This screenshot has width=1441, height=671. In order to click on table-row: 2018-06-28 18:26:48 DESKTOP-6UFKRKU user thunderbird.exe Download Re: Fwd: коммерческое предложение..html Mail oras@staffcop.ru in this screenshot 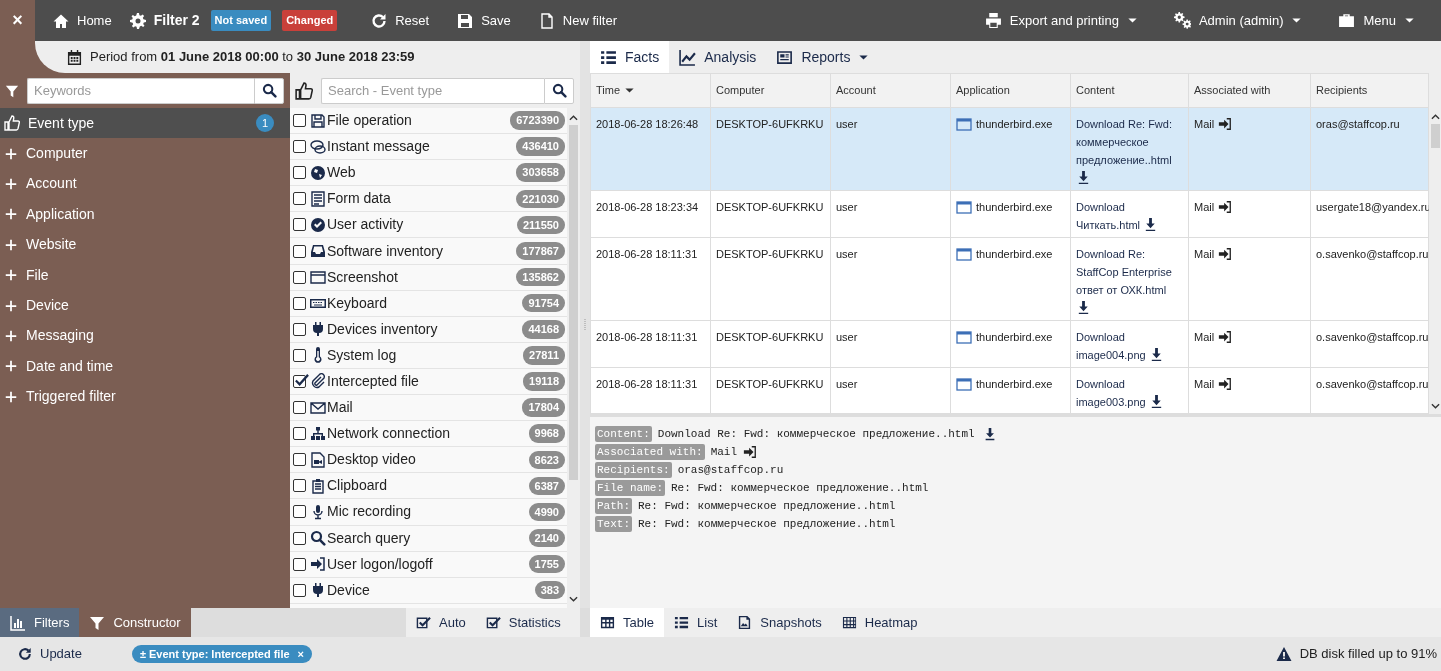, I will do `click(1009, 149)`.